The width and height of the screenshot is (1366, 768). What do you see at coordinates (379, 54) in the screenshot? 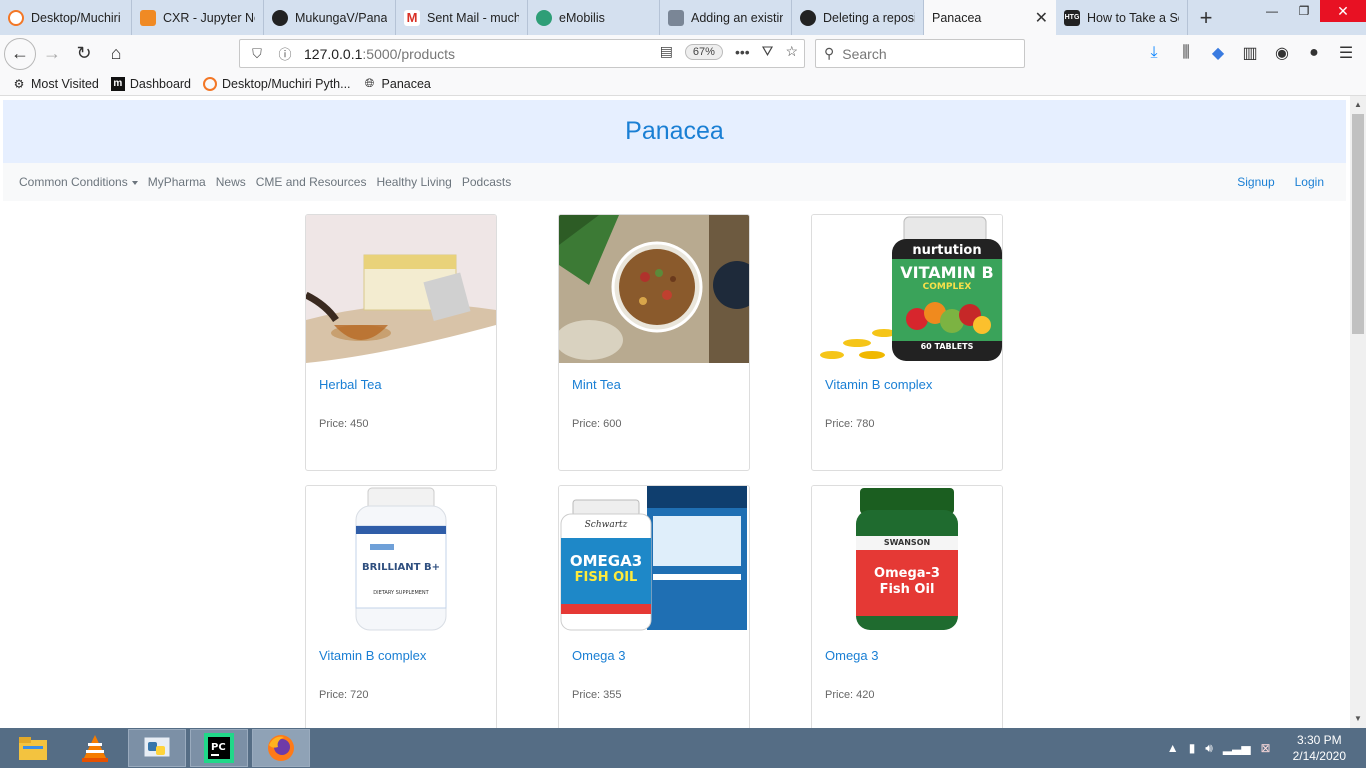
I see `url-text: 127.0.0.1:5000/products` at bounding box center [379, 54].